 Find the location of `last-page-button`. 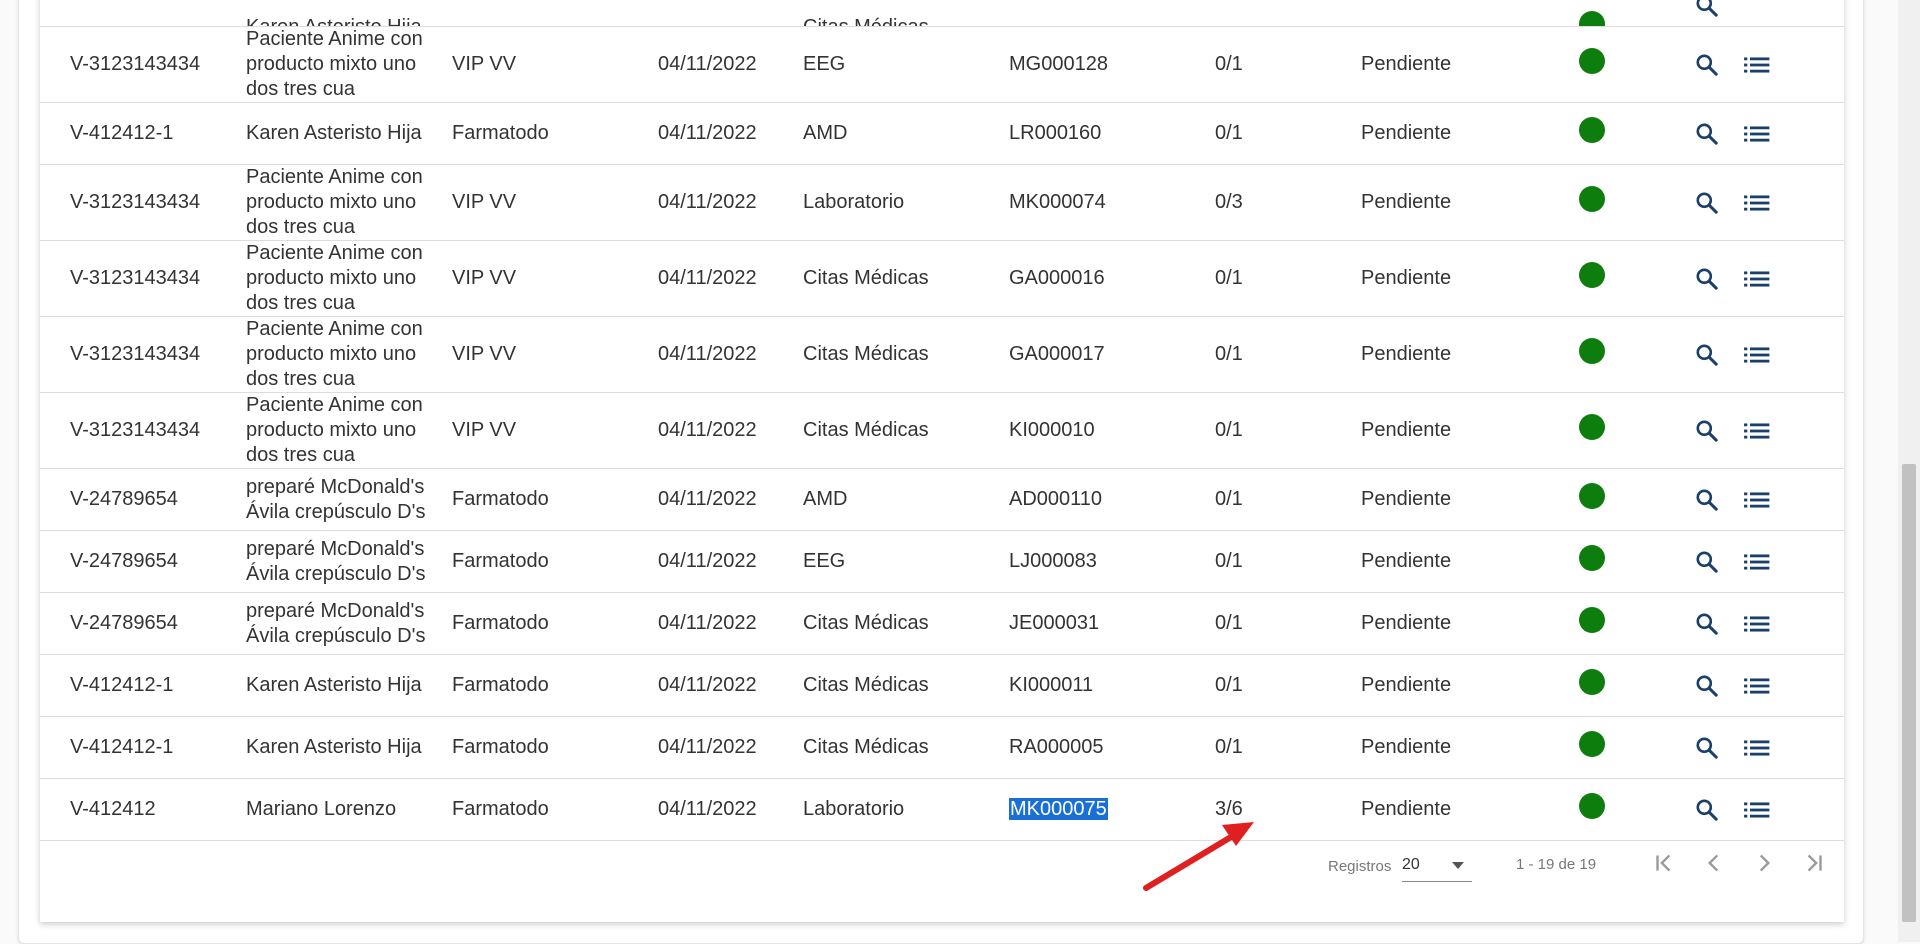

last-page-button is located at coordinates (1814, 863).